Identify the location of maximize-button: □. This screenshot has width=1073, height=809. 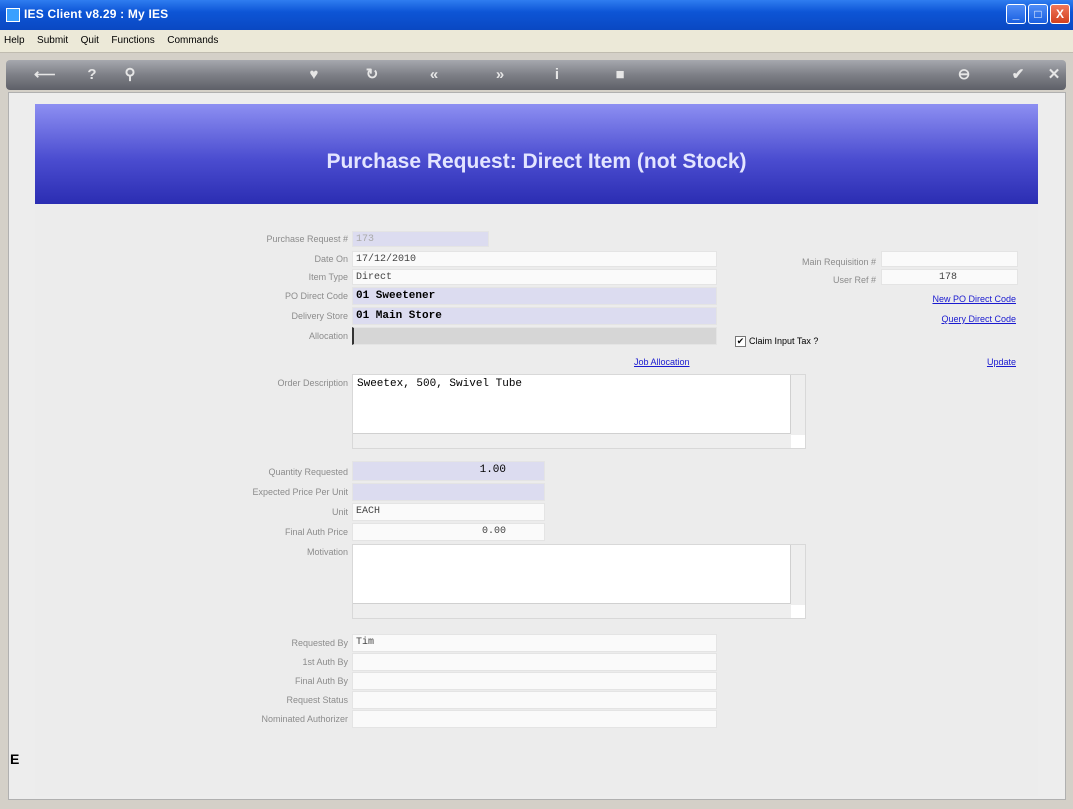
(1038, 14).